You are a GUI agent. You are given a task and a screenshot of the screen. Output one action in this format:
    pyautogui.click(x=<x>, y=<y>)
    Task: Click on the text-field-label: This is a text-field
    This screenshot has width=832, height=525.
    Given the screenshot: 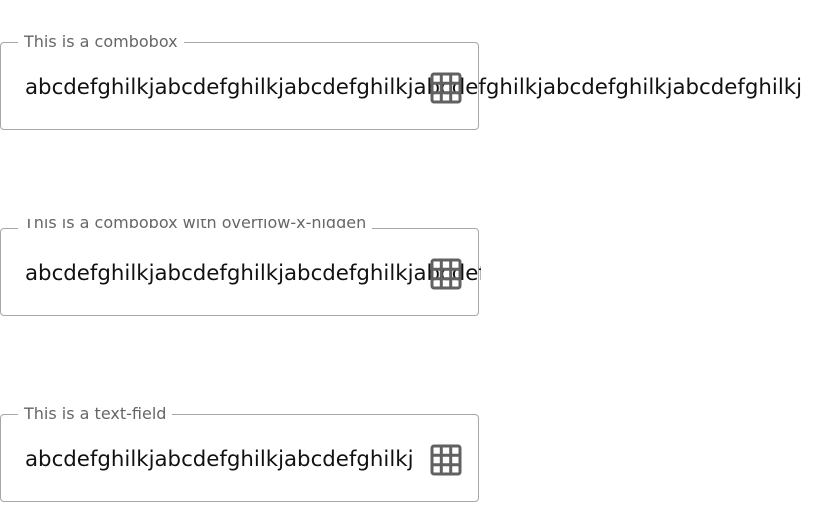 What is the action you would take?
    pyautogui.click(x=95, y=414)
    